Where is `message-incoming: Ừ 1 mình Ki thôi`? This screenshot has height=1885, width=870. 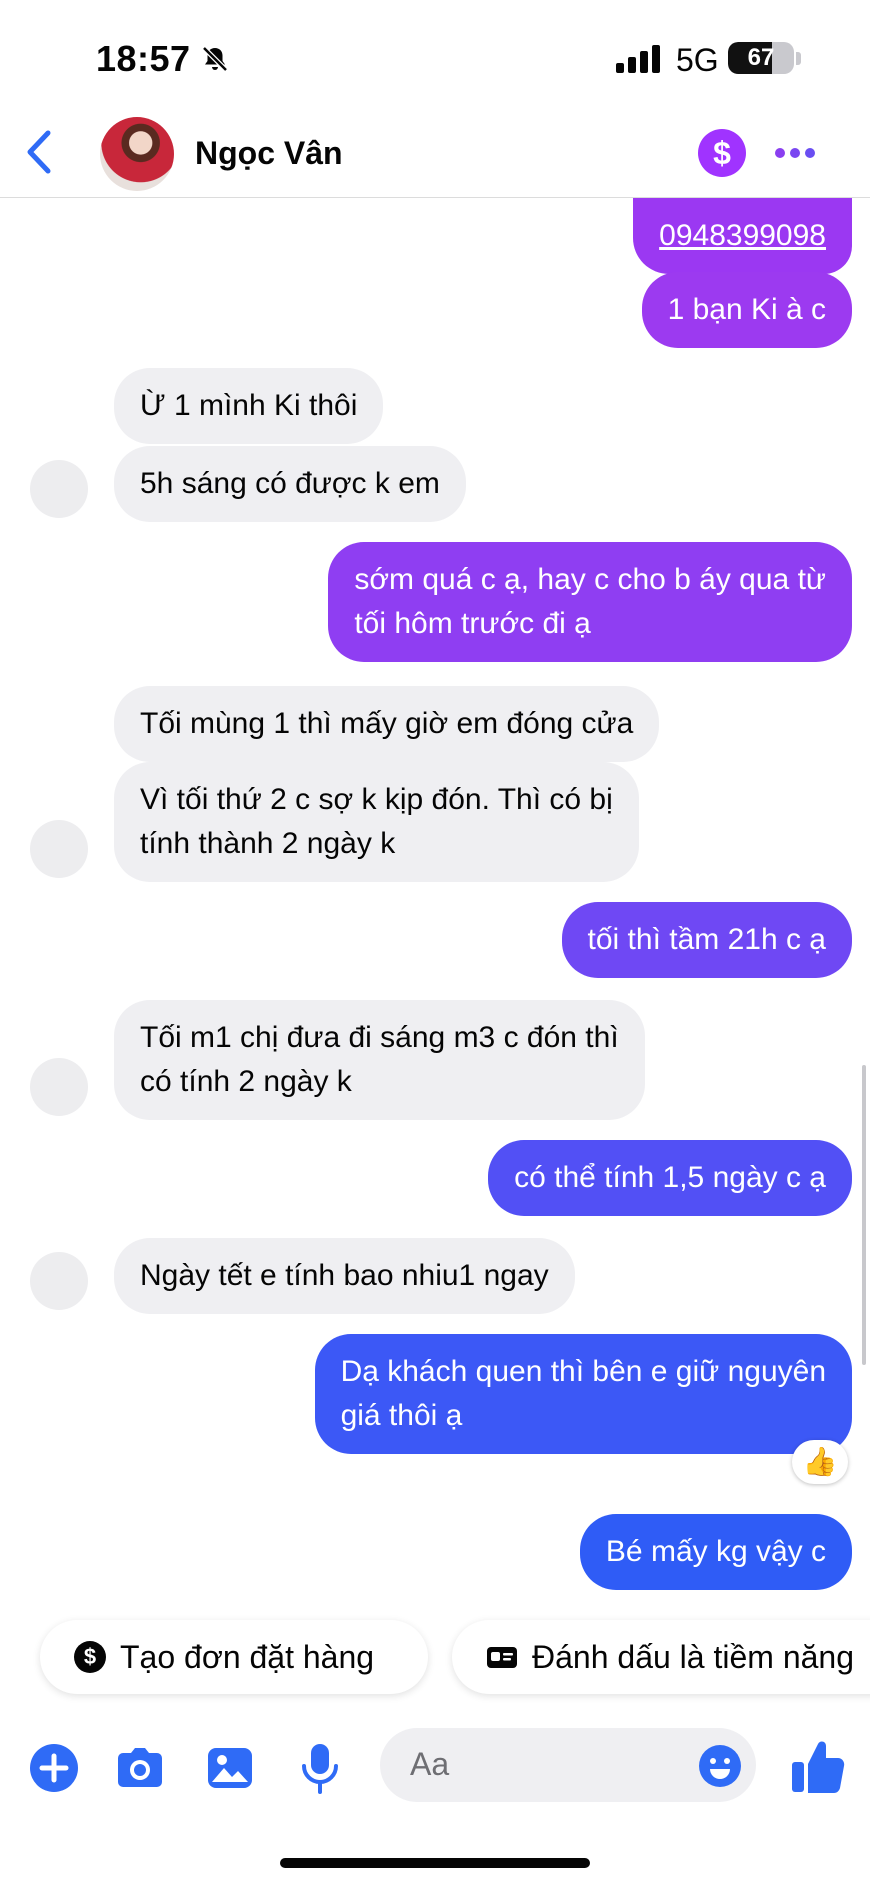
message-incoming: Ừ 1 mình Ki thôi is located at coordinates (249, 406).